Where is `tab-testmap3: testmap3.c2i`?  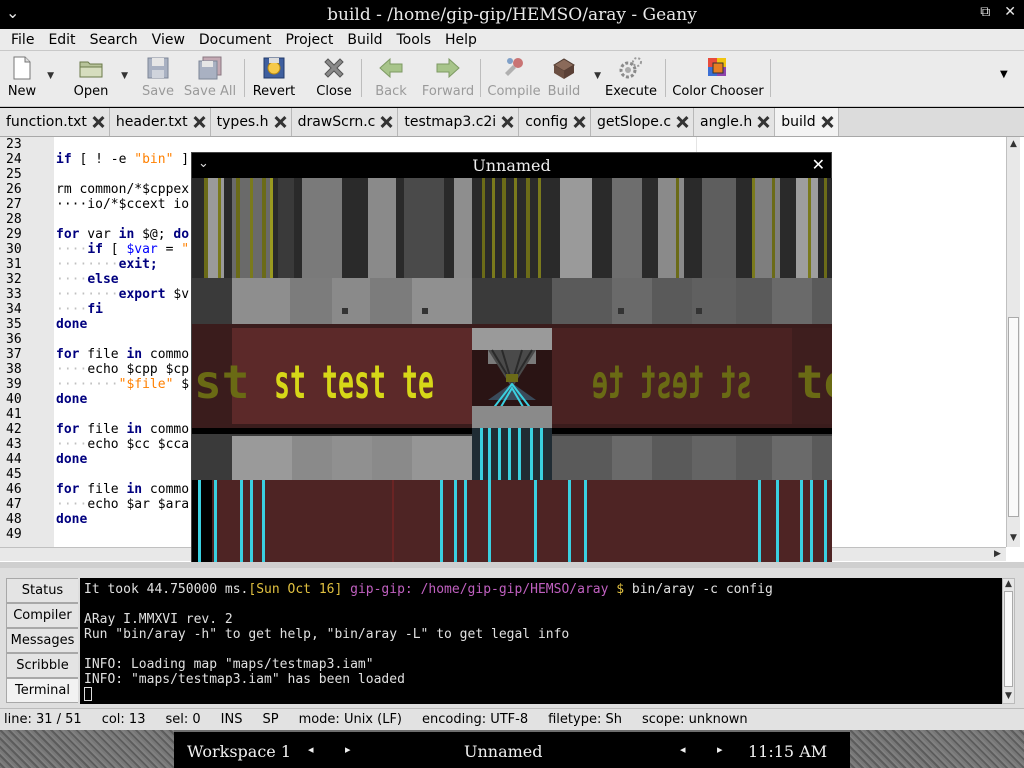
tab-testmap3: testmap3.c2i is located at coordinates (459, 122).